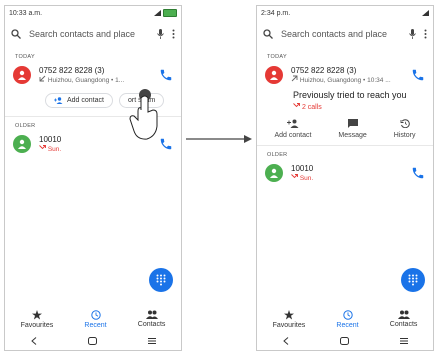 The image size is (438, 355). Describe the element at coordinates (302, 168) in the screenshot. I see `call-number: 10010` at that location.